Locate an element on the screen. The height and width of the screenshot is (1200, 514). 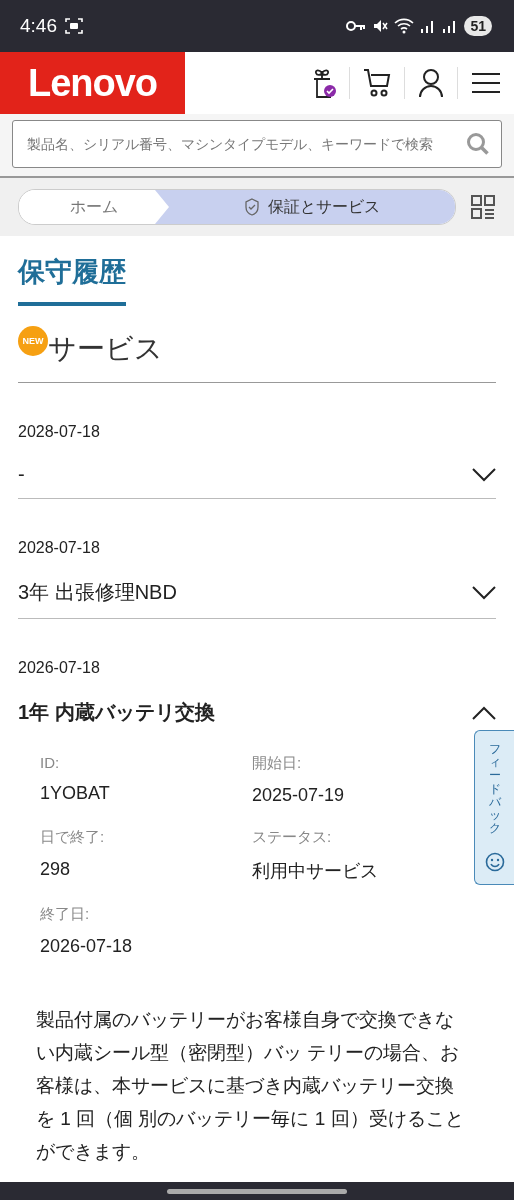
page-title: 保守履歴 is located at coordinates (72, 278).